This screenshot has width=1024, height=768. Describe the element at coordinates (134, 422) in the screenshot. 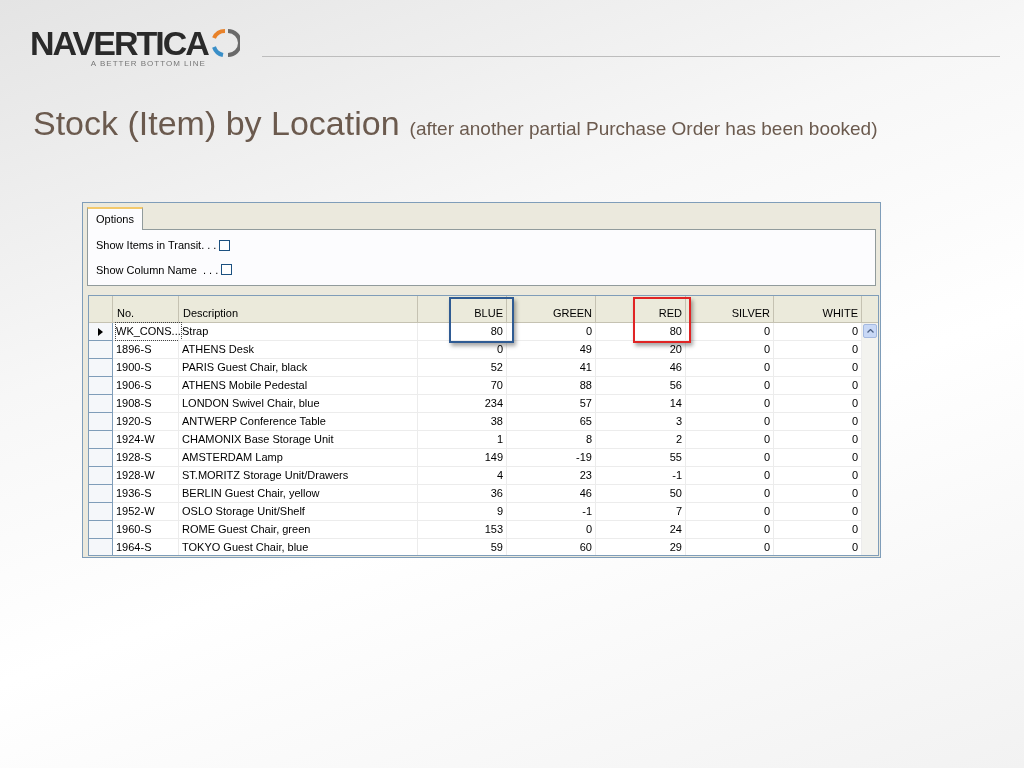

I see `table-cell-text: 1920-S` at that location.